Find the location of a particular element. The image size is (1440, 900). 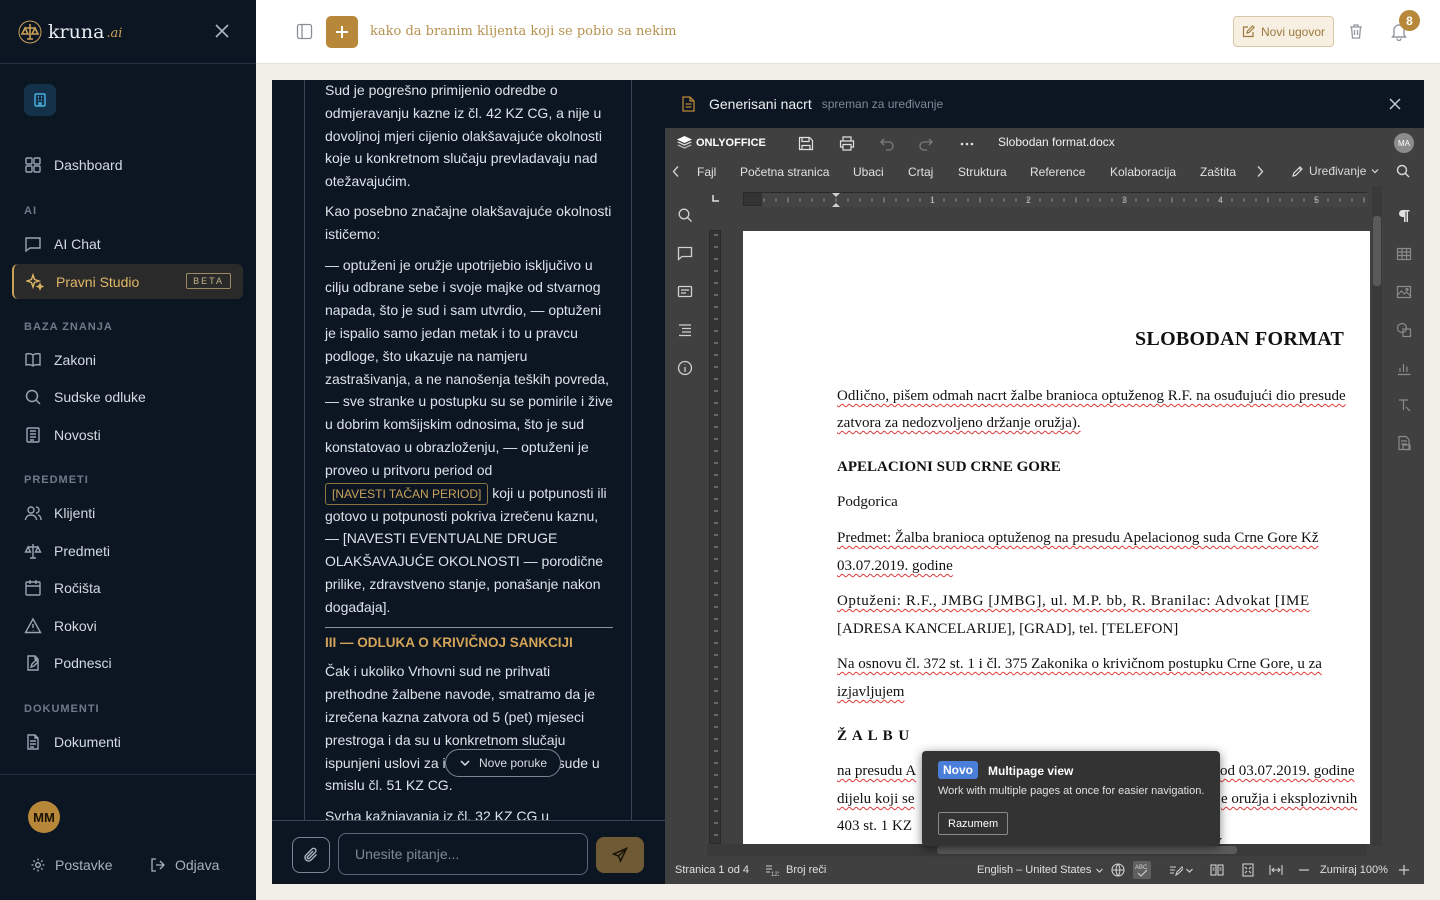

mail-merge-icon is located at coordinates (1404, 443).